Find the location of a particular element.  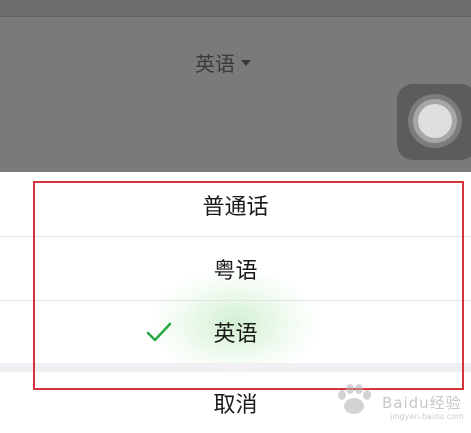

option-label: 普通话 is located at coordinates (235, 207).